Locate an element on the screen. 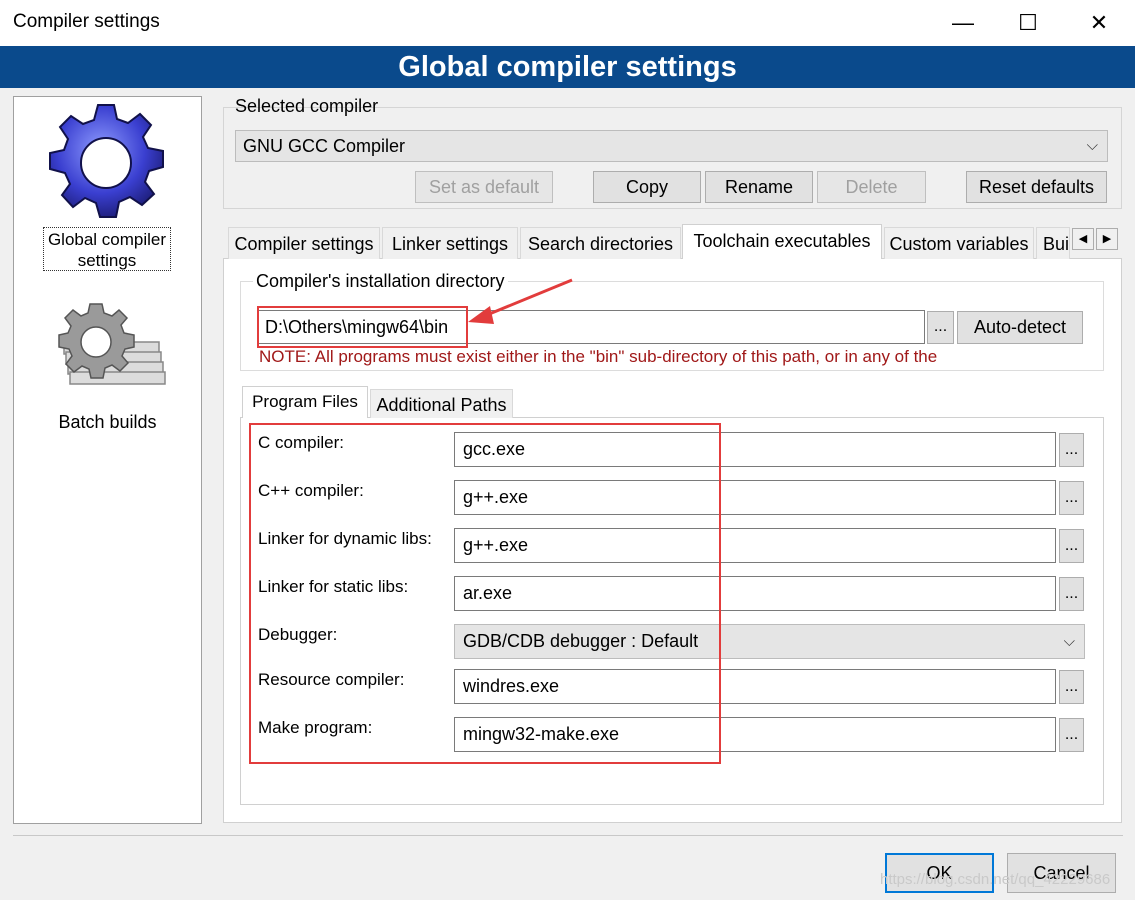 The height and width of the screenshot is (900, 1135). gear-blue-icon is located at coordinates (106, 166).